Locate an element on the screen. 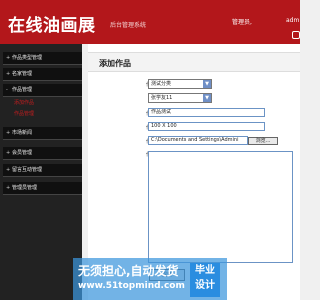 The image size is (320, 300). type-select: 测试分类 ▼ is located at coordinates (180, 84).